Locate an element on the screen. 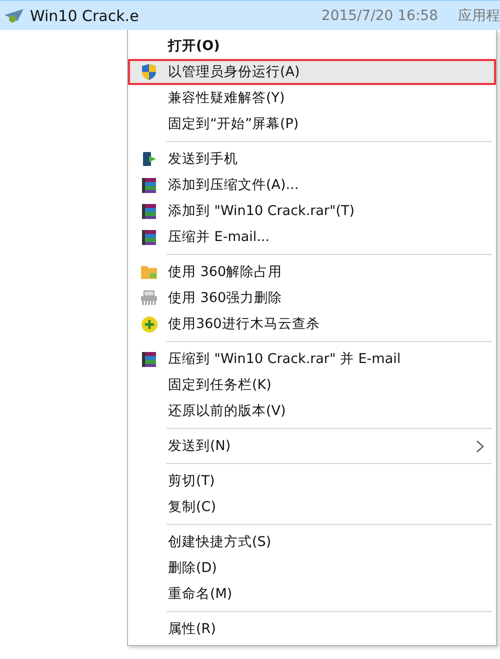  phone-icon is located at coordinates (149, 159).